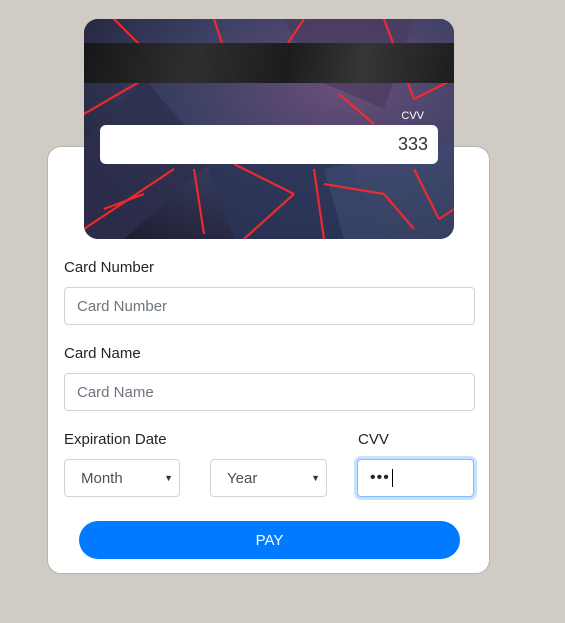 The image size is (565, 623). What do you see at coordinates (269, 392) in the screenshot?
I see `card-name-input: Card Name` at bounding box center [269, 392].